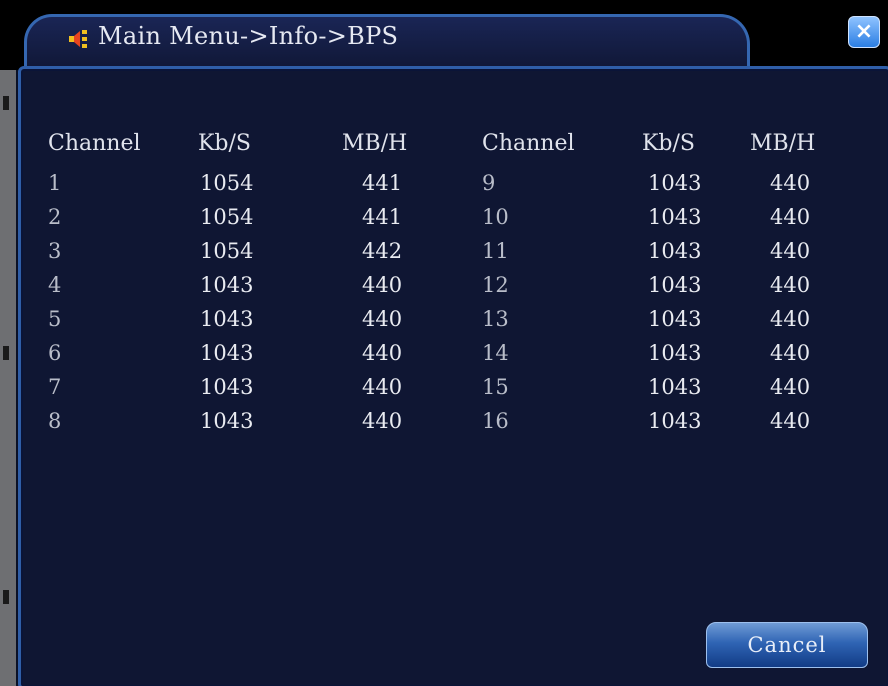 Image resolution: width=888 pixels, height=686 pixels. Describe the element at coordinates (8, 378) in the screenshot. I see `left-edge` at that location.